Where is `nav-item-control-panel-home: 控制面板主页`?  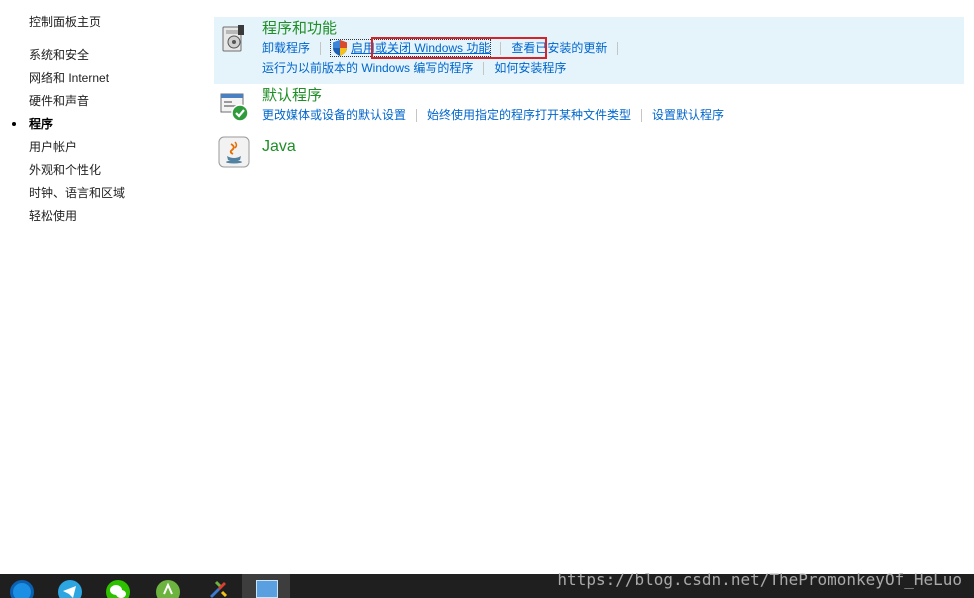
nav-item-control-panel-home: 控制面板主页 is located at coordinates (65, 22).